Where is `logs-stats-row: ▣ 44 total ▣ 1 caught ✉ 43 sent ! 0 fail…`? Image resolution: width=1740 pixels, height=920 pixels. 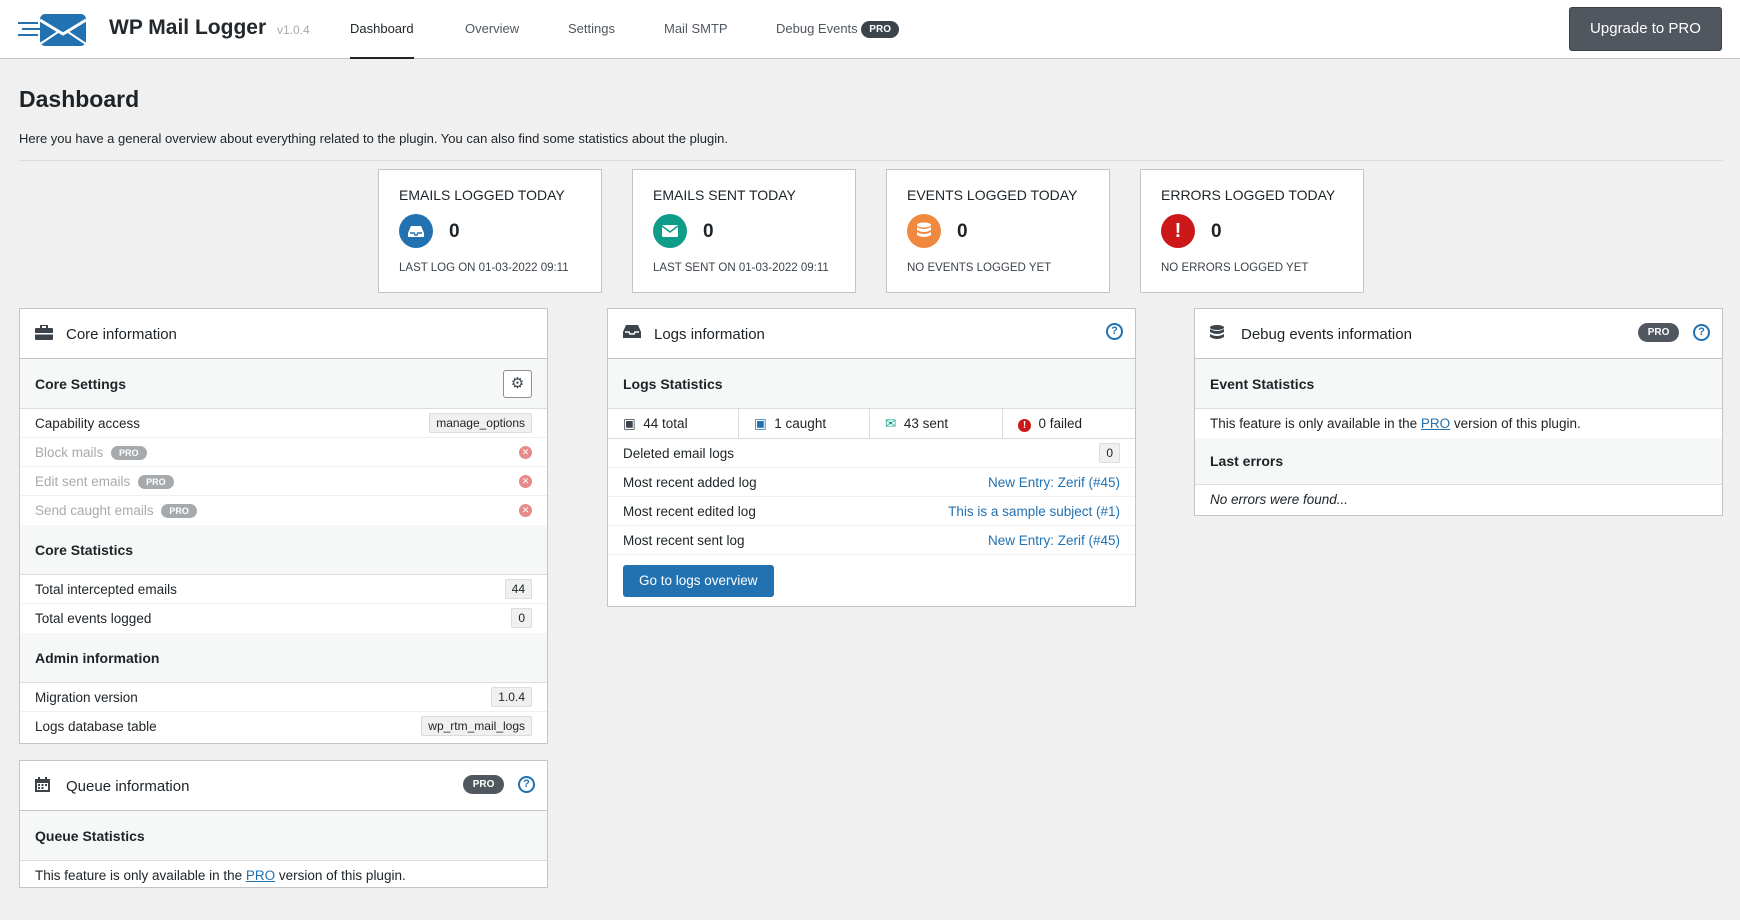 logs-stats-row: ▣ 44 total ▣ 1 caught ✉ 43 sent ! 0 fail… is located at coordinates (871, 424).